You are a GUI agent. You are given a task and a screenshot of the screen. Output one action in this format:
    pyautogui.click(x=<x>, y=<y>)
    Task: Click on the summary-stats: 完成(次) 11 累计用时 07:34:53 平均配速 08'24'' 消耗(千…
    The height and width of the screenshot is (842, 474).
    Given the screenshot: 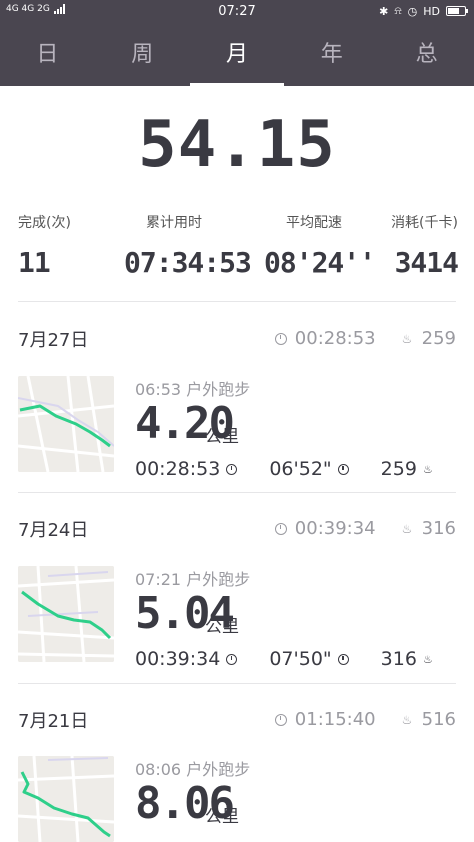 What is the action you would take?
    pyautogui.click(x=238, y=252)
    